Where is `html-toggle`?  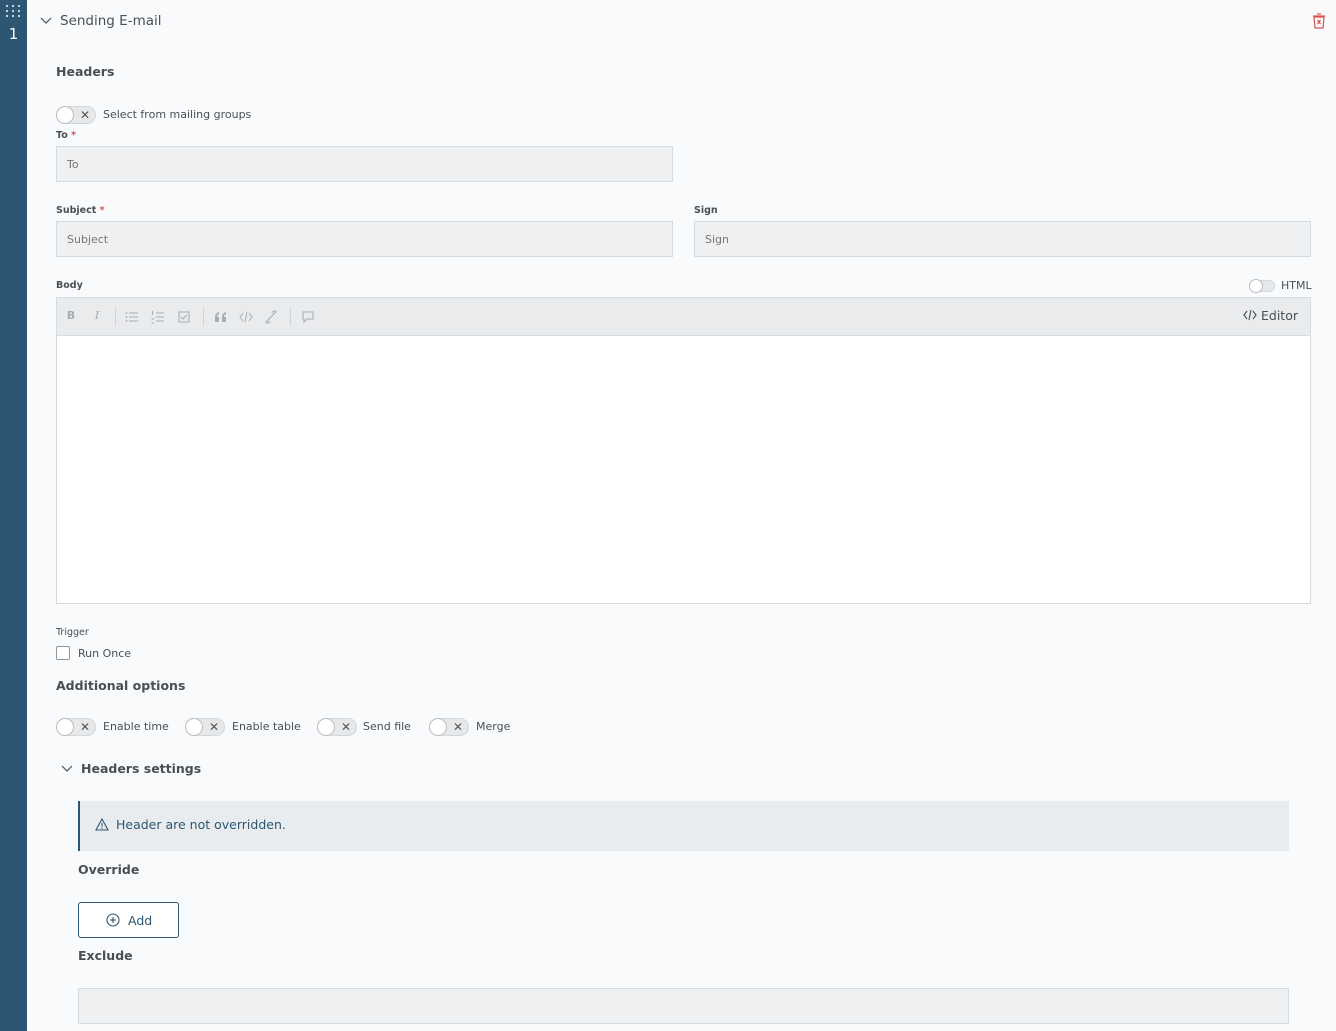 html-toggle is located at coordinates (1262, 286).